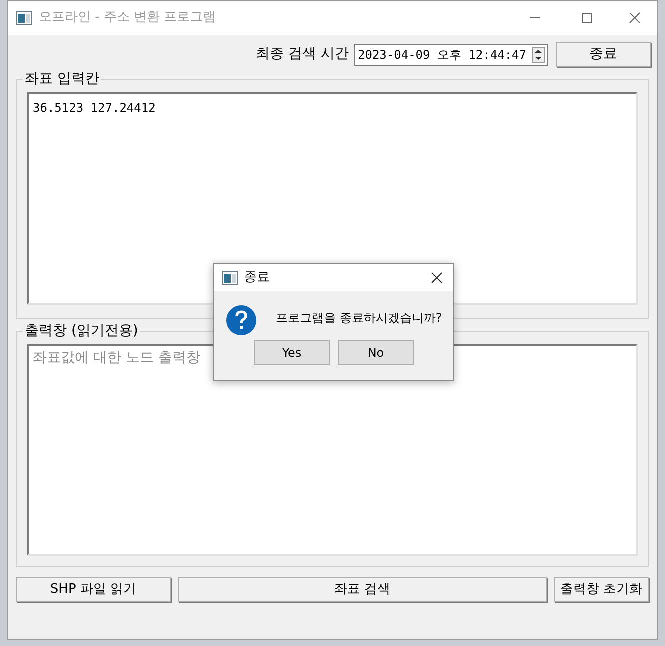 This screenshot has height=646, width=665. Describe the element at coordinates (538, 54) in the screenshot. I see `spinner-icon` at that location.